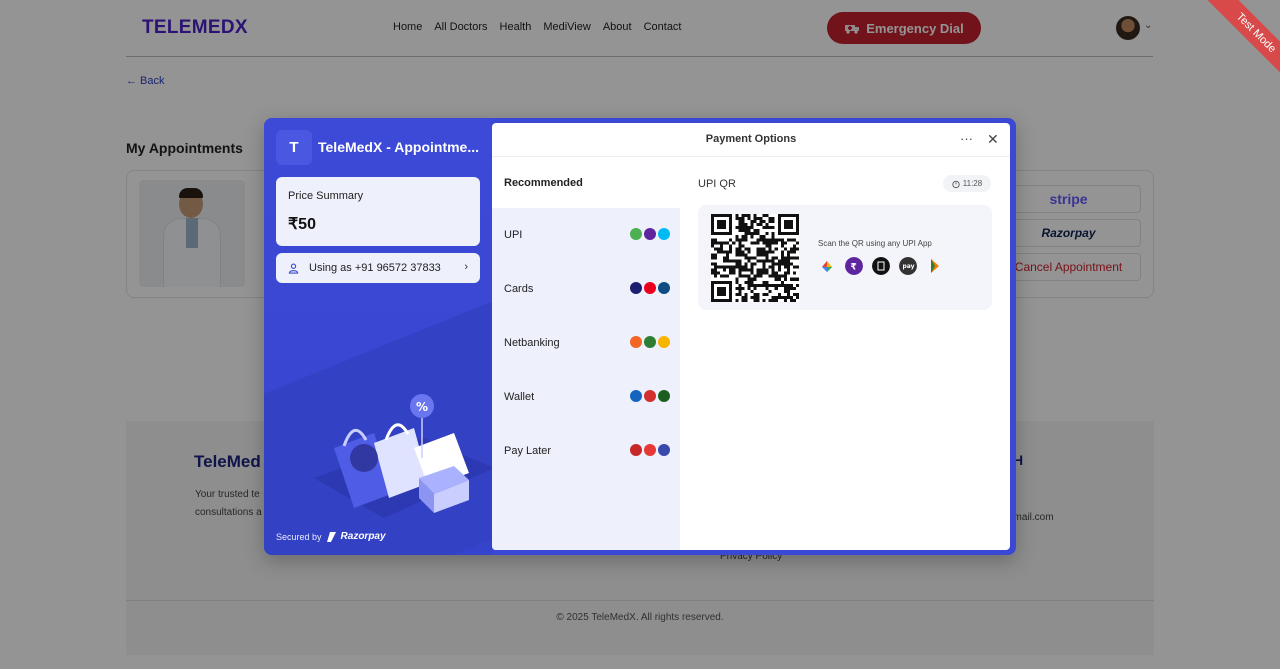 The image size is (1280, 669). Describe the element at coordinates (966, 138) in the screenshot. I see `more-options-icon: ···` at that location.